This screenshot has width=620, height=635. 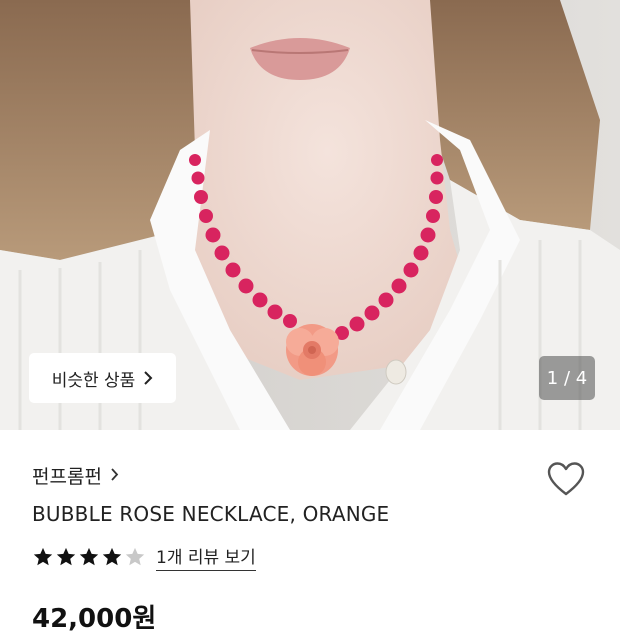 I want to click on review-link: 1개 리뷰 보기, so click(x=206, y=557).